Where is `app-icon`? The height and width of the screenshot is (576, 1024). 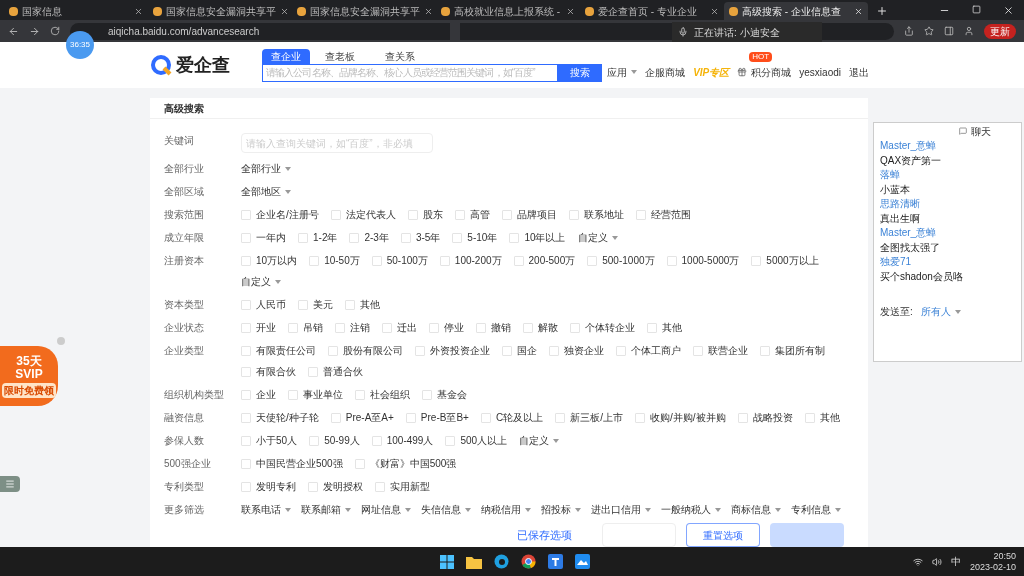
app-icon is located at coordinates (555, 561).